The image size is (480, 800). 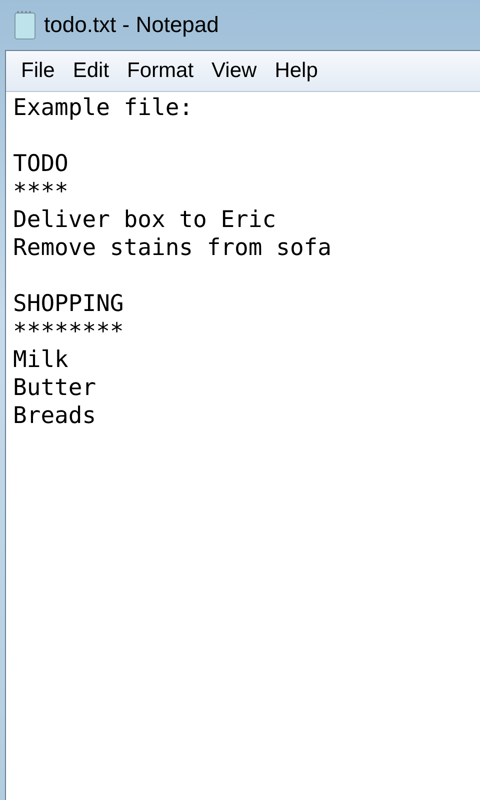 I want to click on notepad-icon, so click(x=25, y=25).